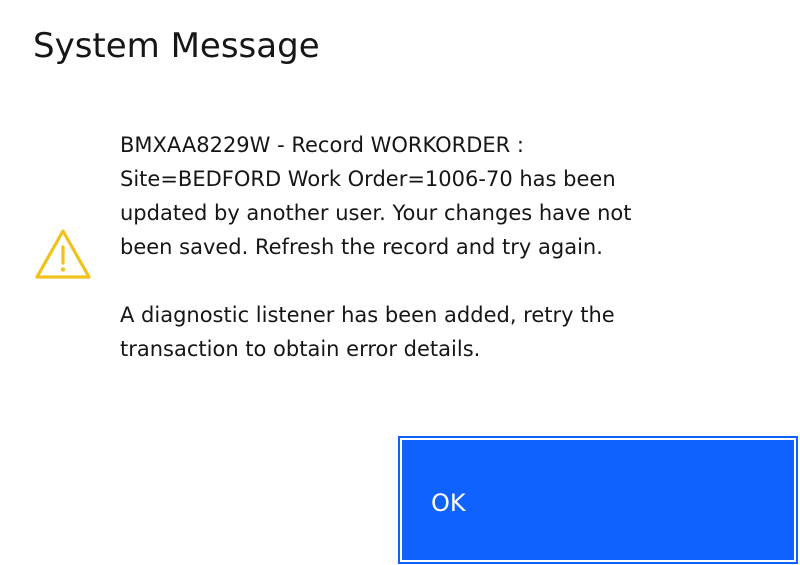 This screenshot has height=565, width=800. I want to click on ok-button-label: OK, so click(448, 503).